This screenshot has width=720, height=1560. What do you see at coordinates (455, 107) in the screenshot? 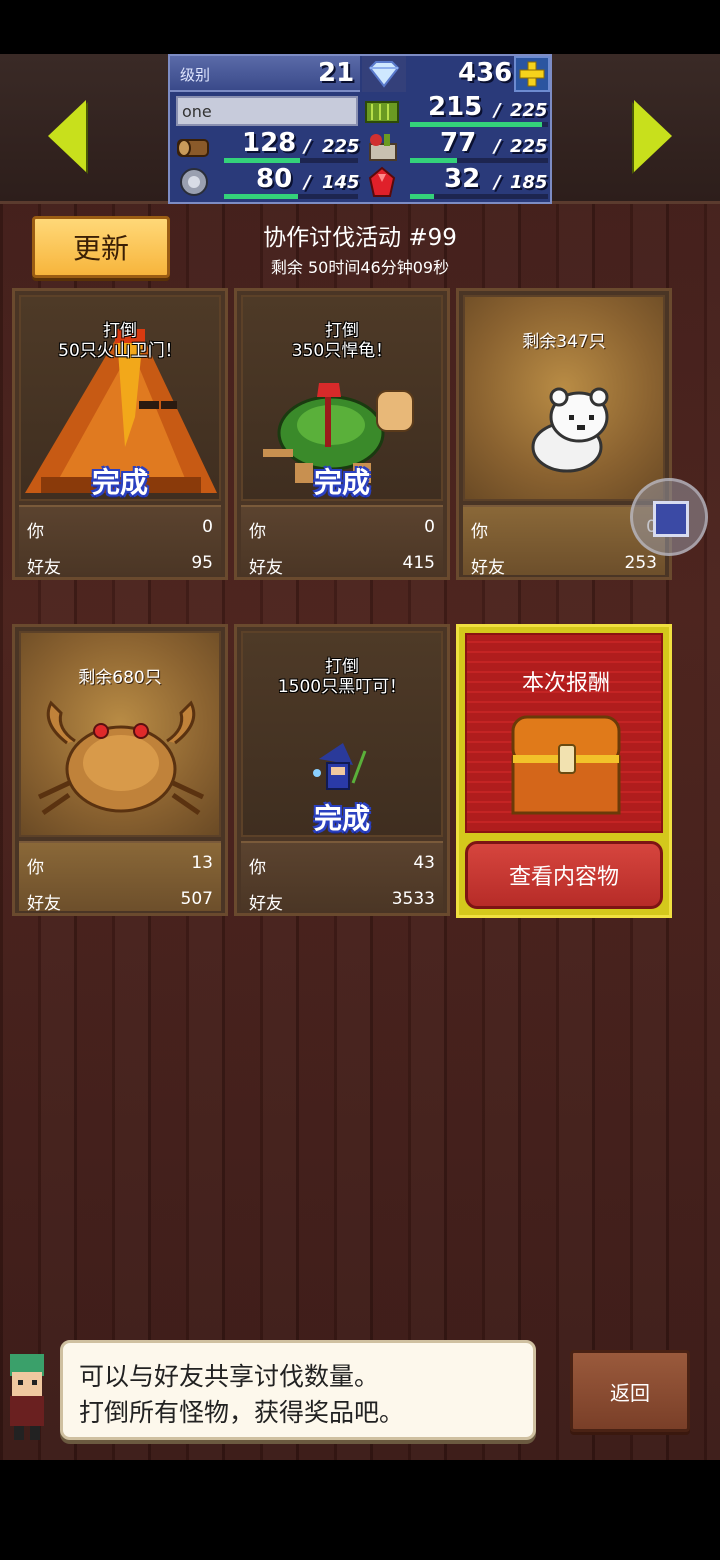
I see `grass-value: 215` at bounding box center [455, 107].